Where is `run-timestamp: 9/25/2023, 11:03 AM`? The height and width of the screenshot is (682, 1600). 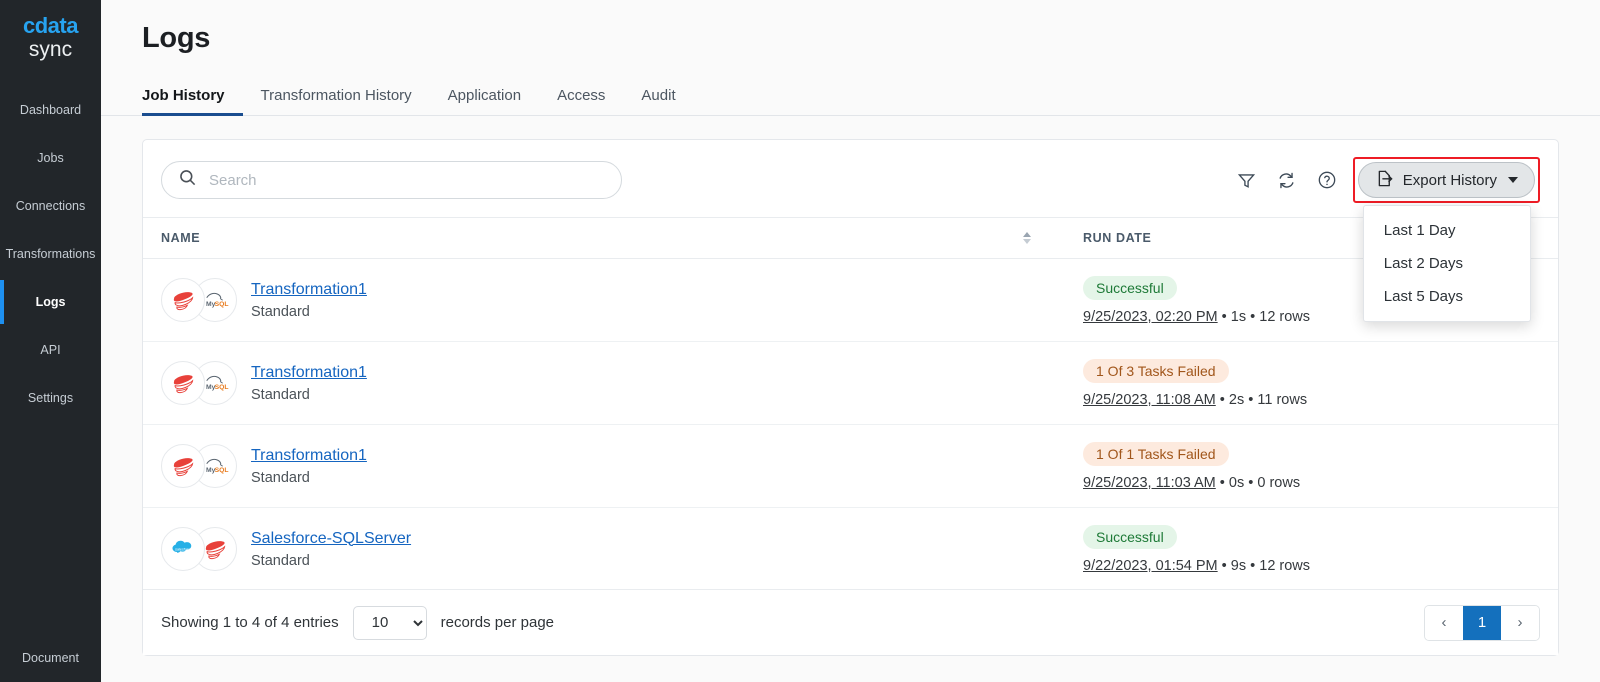 run-timestamp: 9/25/2023, 11:03 AM is located at coordinates (1149, 483).